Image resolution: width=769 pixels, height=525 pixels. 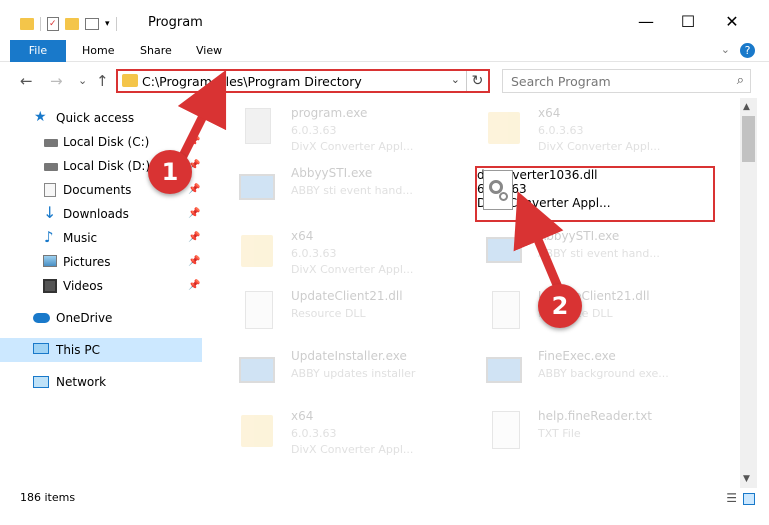 I want to click on close-button: ✕, so click(x=732, y=22).